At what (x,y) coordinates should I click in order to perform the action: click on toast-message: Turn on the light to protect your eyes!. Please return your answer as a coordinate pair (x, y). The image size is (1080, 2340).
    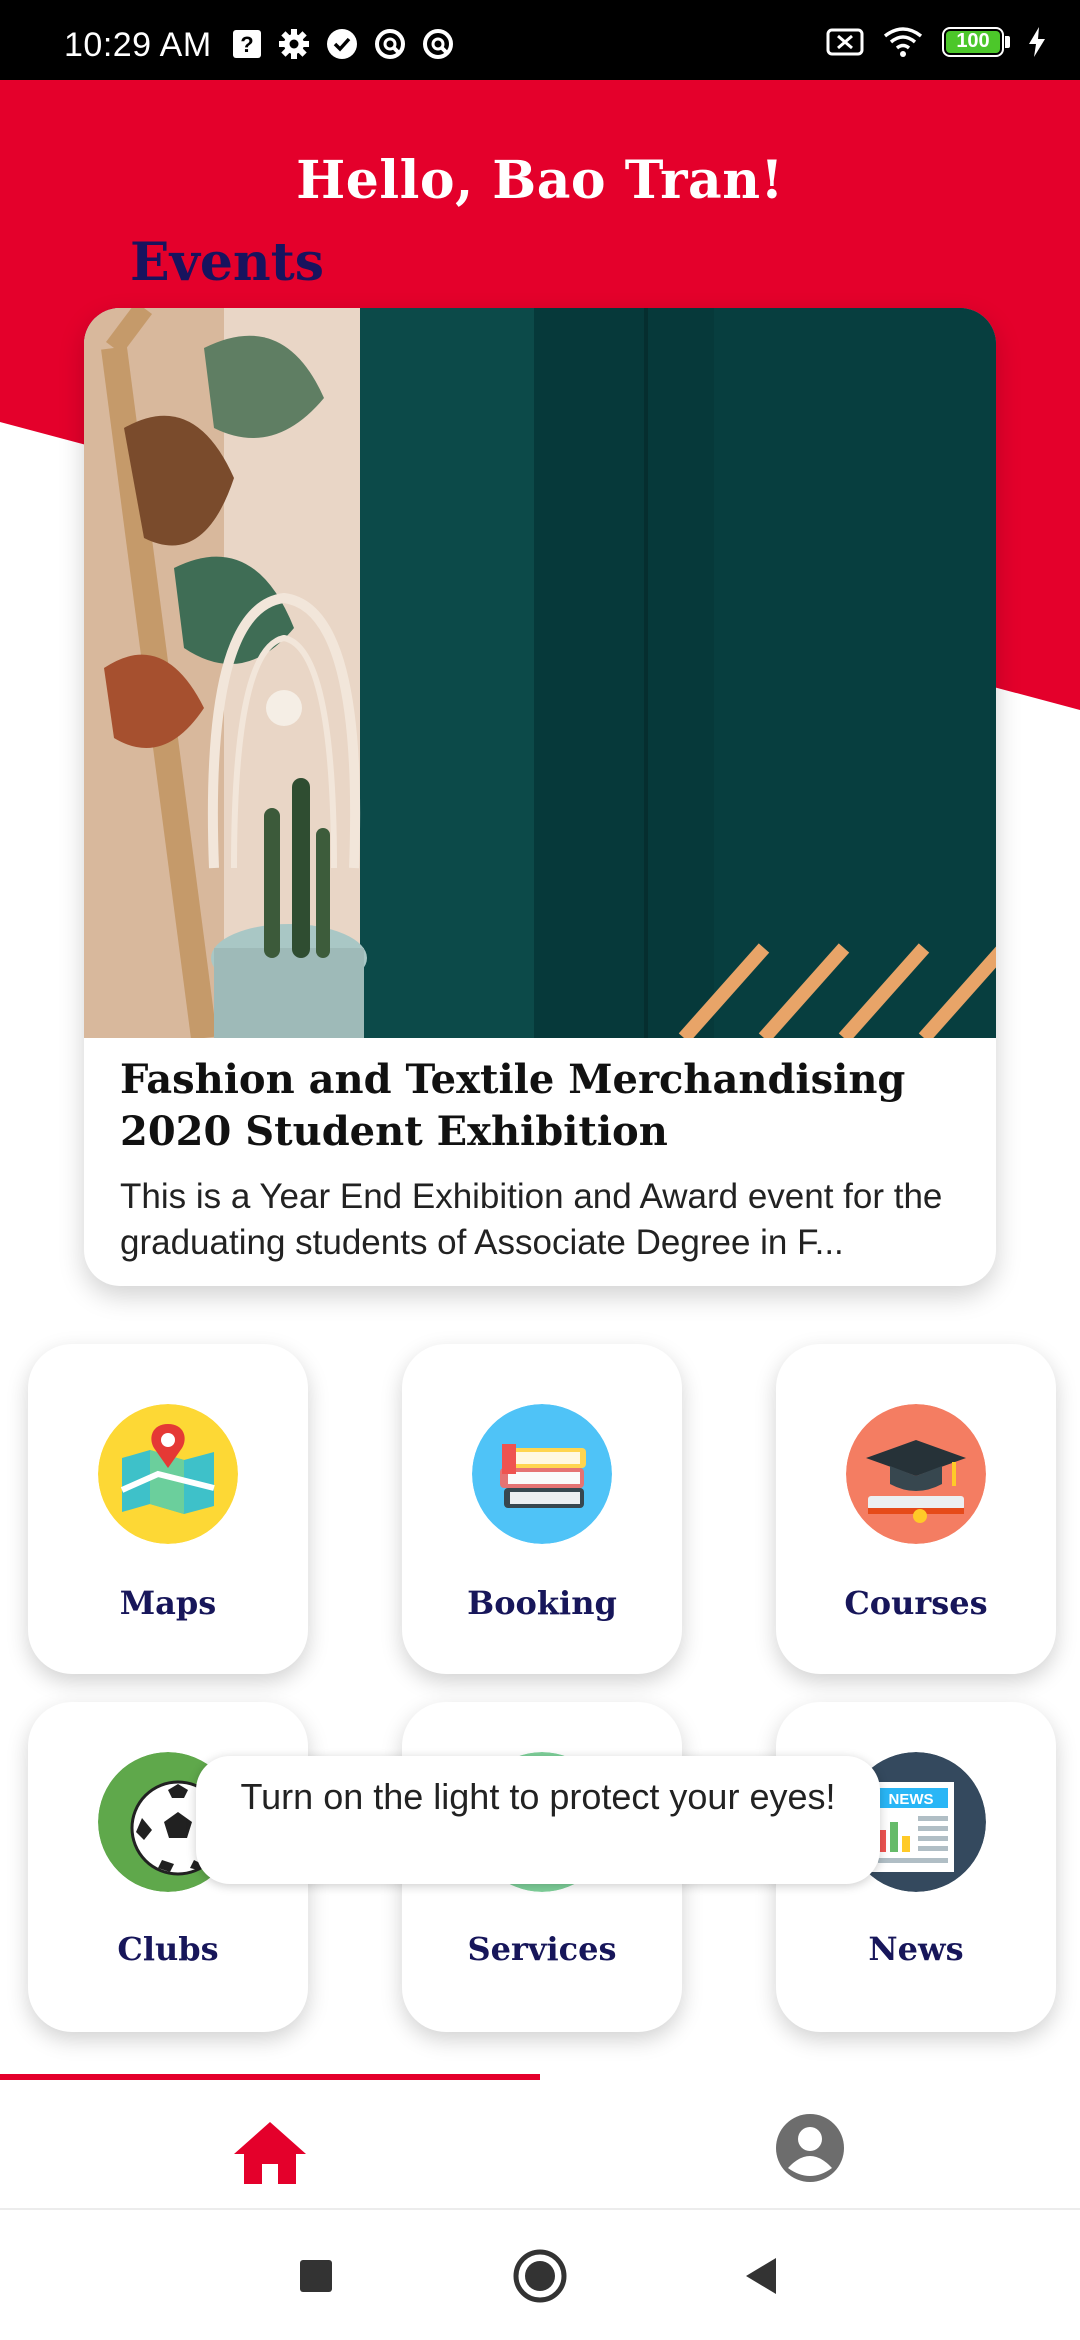
    Looking at the image, I should click on (538, 1820).